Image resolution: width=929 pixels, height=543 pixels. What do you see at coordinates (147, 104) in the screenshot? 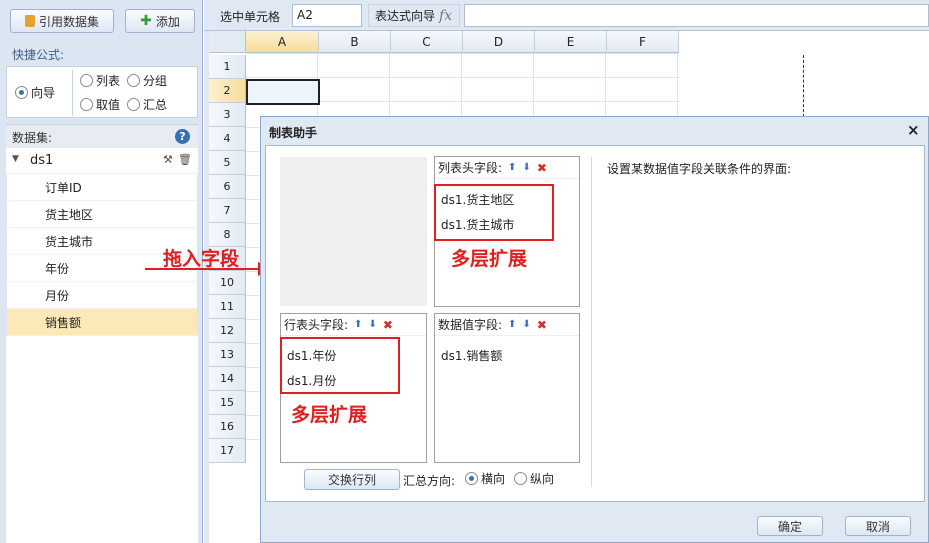
I see `quick-option-summary: 汇总` at bounding box center [147, 104].